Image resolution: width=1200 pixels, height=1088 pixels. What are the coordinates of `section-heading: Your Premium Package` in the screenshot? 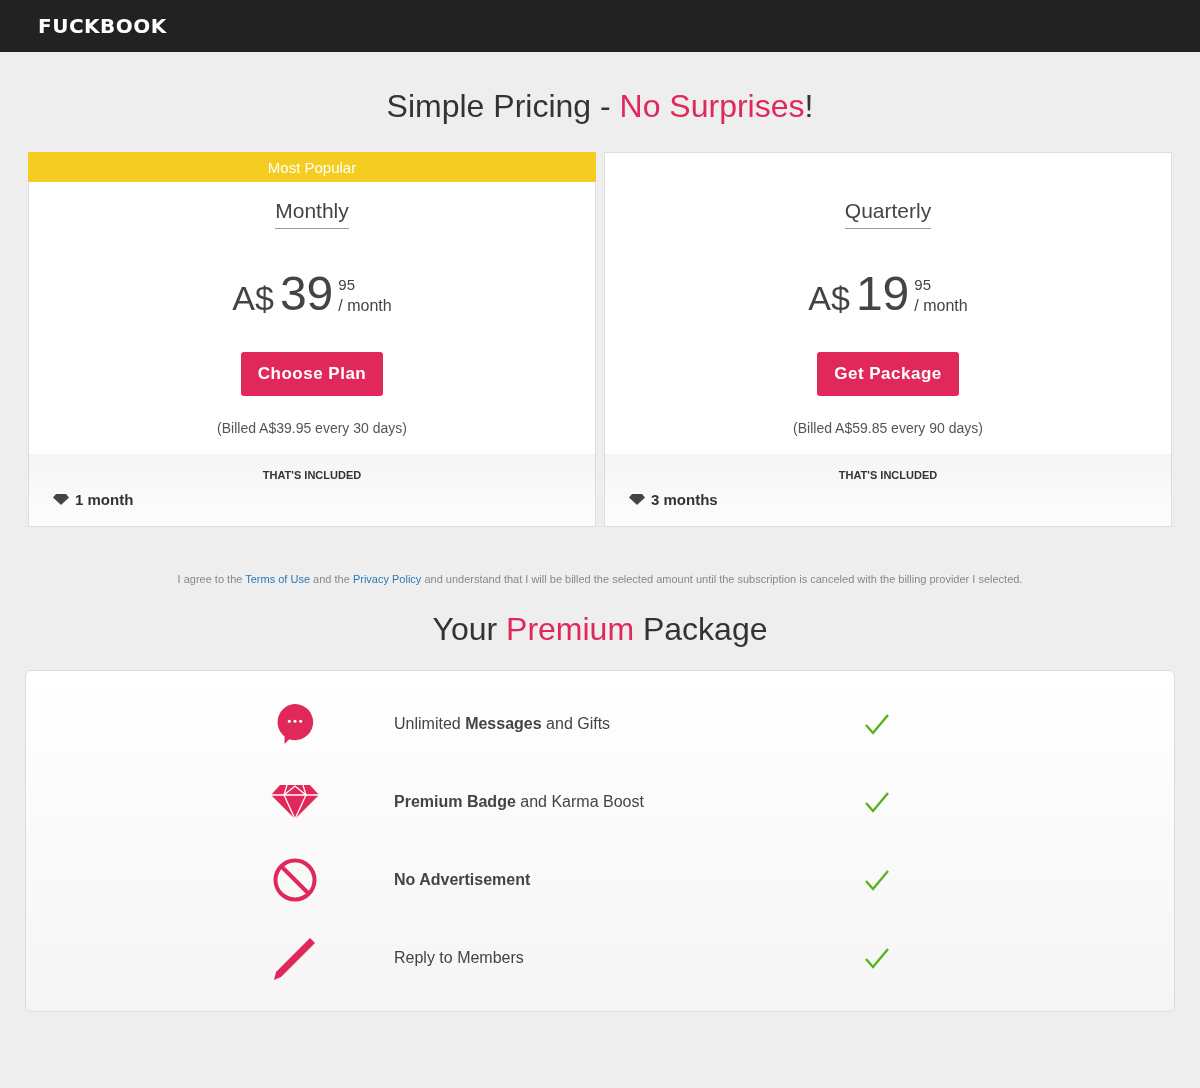 It's located at (600, 629).